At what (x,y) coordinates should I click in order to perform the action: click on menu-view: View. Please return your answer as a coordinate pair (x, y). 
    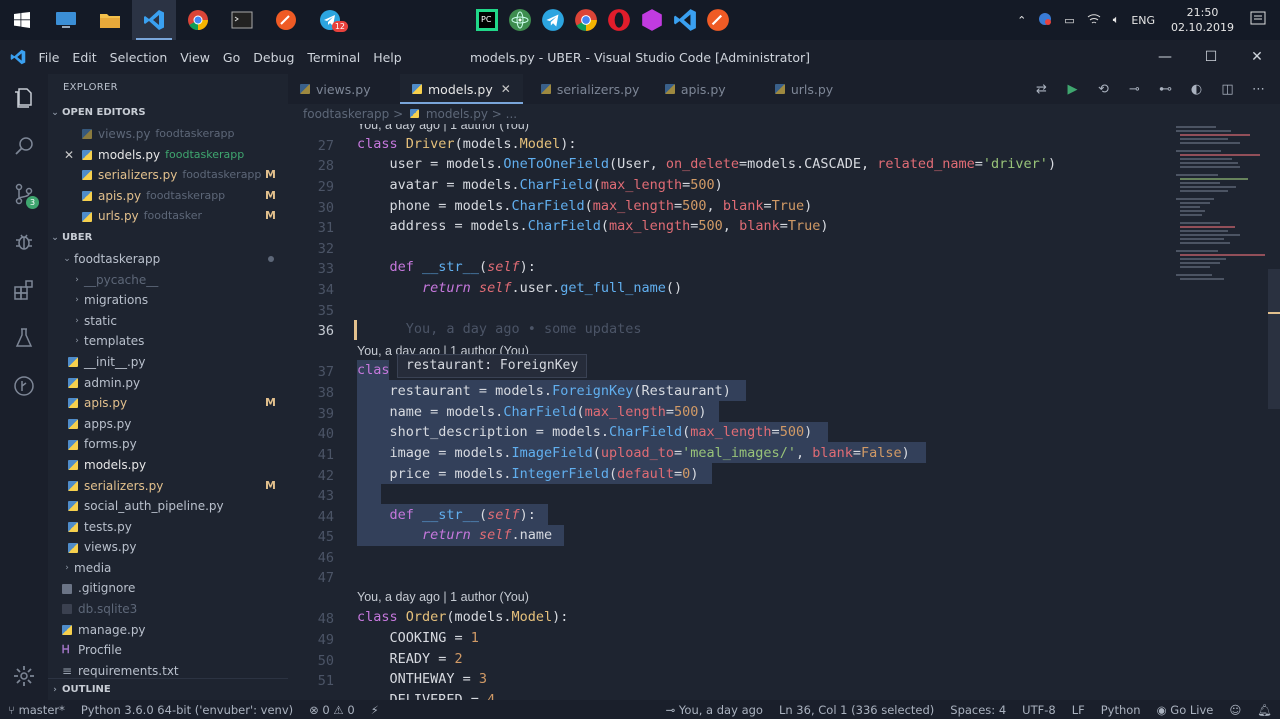
    Looking at the image, I should click on (195, 57).